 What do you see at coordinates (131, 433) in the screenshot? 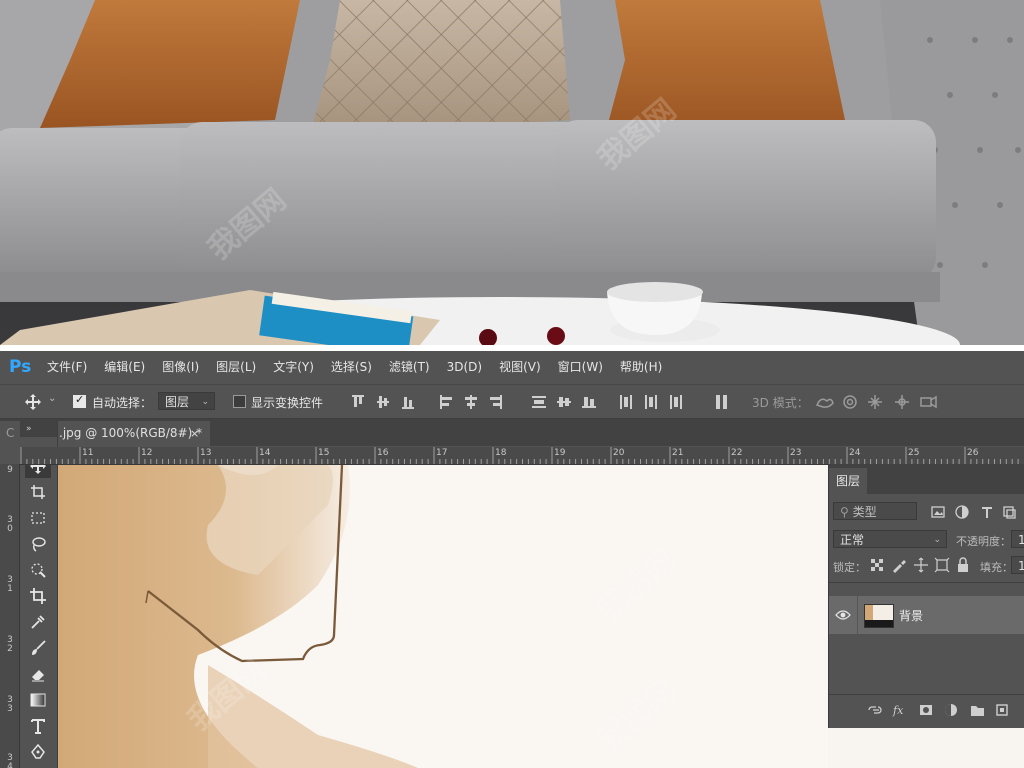
I see `document-tab-title: .jpg @ 100%(RGB/8#) *` at bounding box center [131, 433].